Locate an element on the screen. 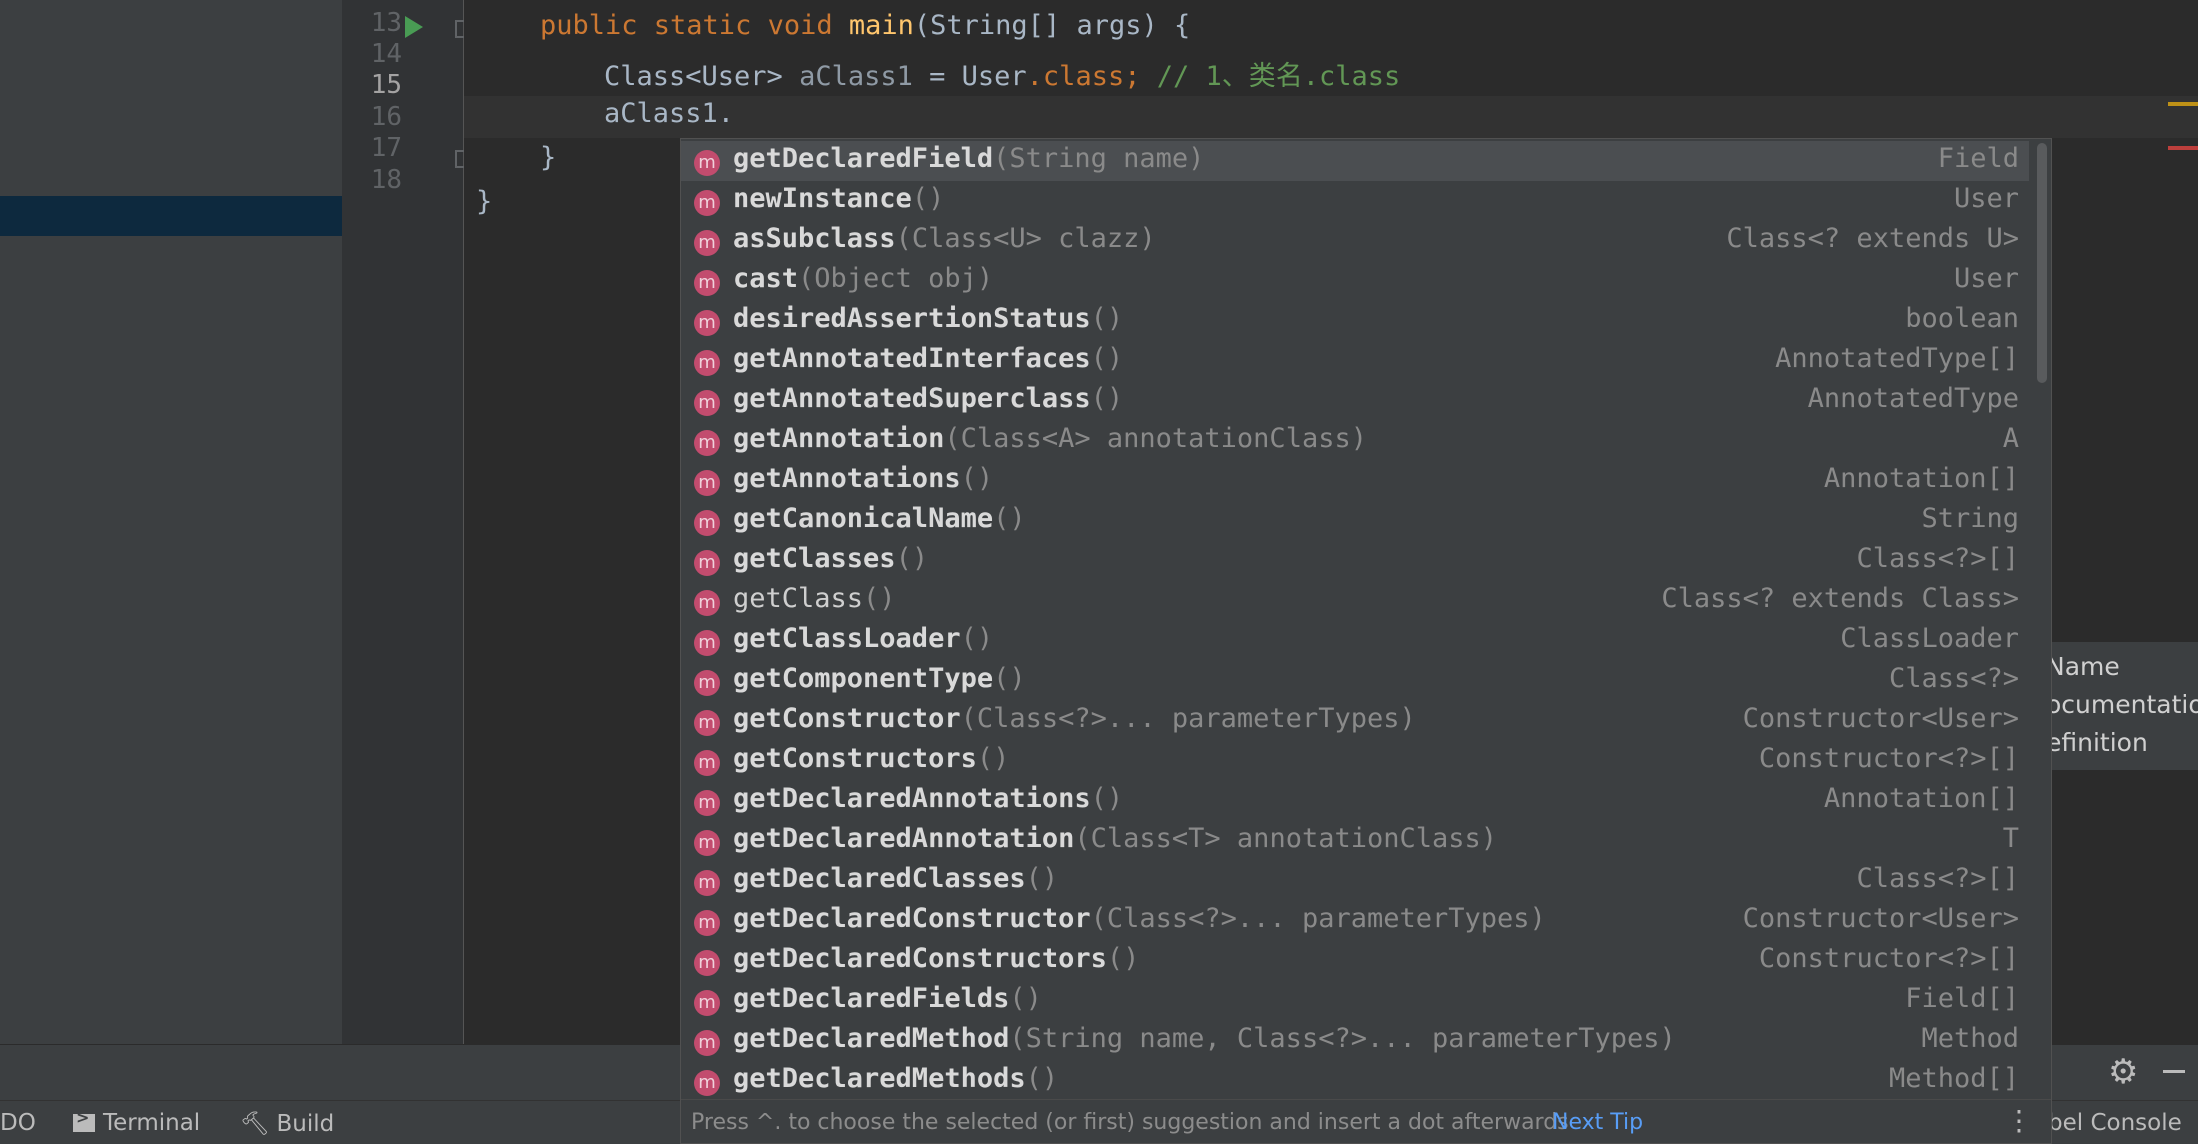 This screenshot has height=1144, width=2198. completion-item-type: Constructor<?>[] is located at coordinates (1888, 958).